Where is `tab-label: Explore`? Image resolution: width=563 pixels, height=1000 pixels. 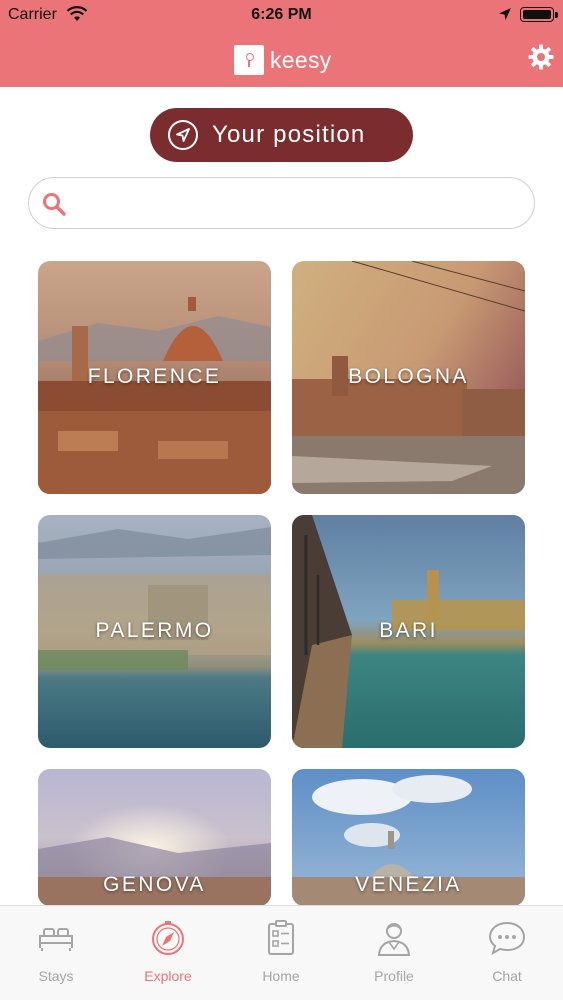 tab-label: Explore is located at coordinates (168, 976).